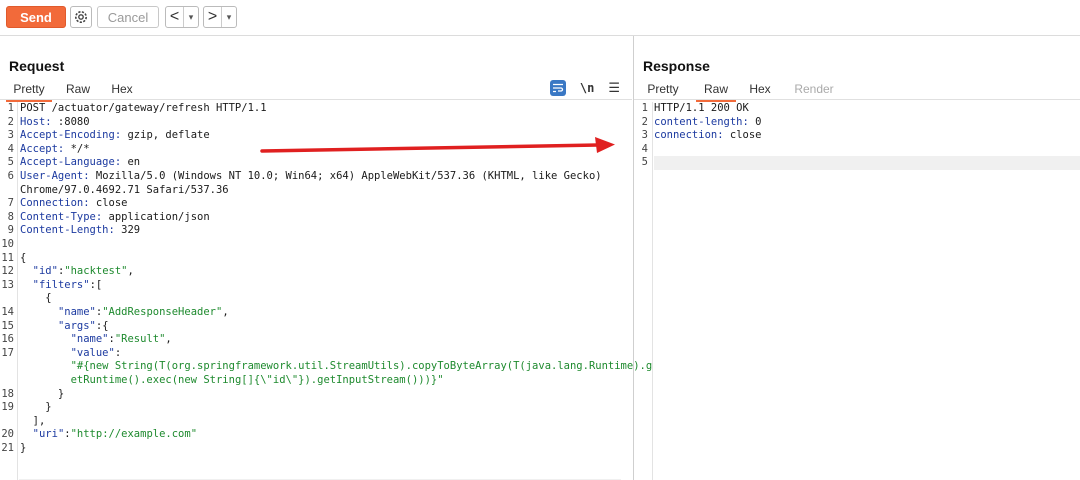 Image resolution: width=1080 pixels, height=480 pixels. Describe the element at coordinates (36, 121) in the screenshot. I see `code-key: Host:` at that location.